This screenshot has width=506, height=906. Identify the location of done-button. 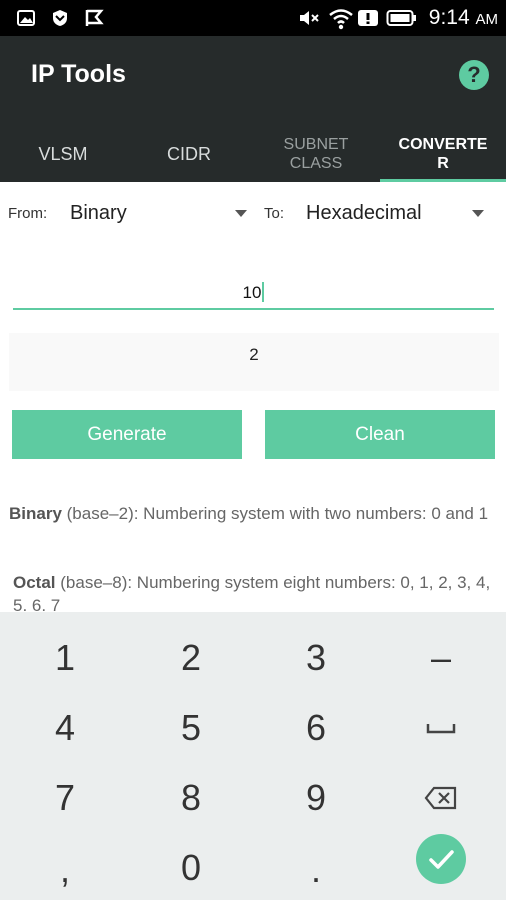
(441, 859).